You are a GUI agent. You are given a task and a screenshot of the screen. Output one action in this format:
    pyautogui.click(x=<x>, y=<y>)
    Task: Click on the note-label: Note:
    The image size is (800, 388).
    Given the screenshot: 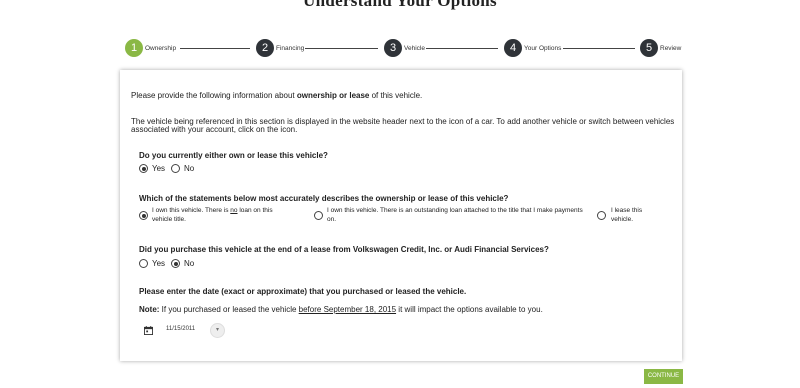 What is the action you would take?
    pyautogui.click(x=149, y=309)
    